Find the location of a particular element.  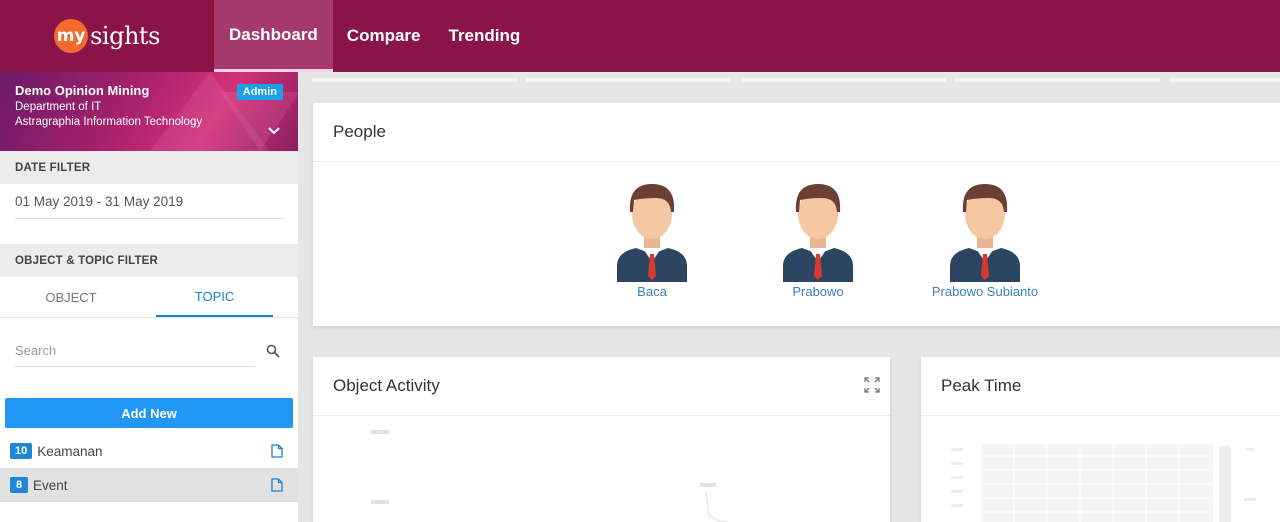

date-filter: 01 May 2019 - 31 May 2019 is located at coordinates (149, 214).